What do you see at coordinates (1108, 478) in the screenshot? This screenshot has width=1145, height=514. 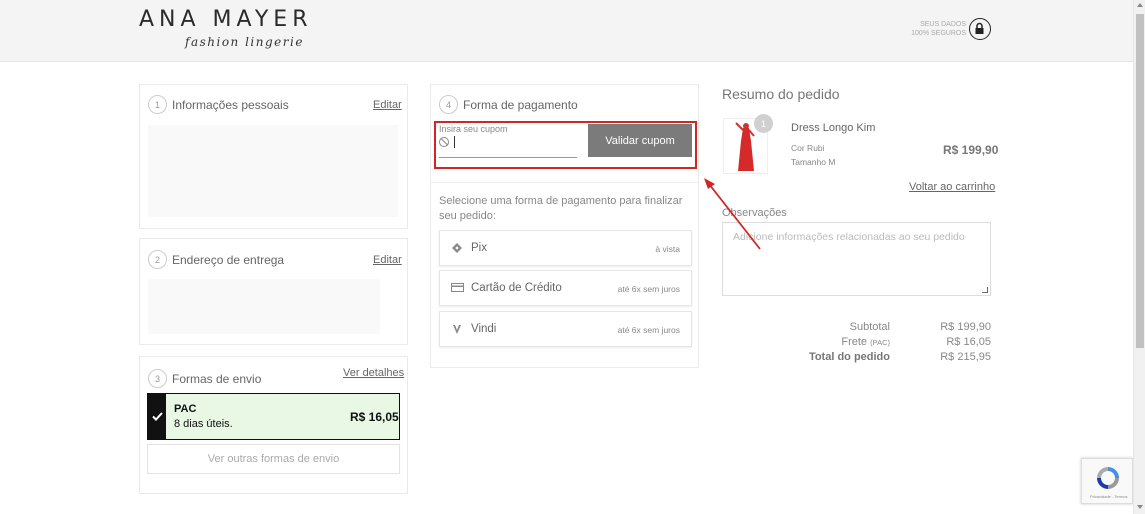 I see `recaptcha-icon` at bounding box center [1108, 478].